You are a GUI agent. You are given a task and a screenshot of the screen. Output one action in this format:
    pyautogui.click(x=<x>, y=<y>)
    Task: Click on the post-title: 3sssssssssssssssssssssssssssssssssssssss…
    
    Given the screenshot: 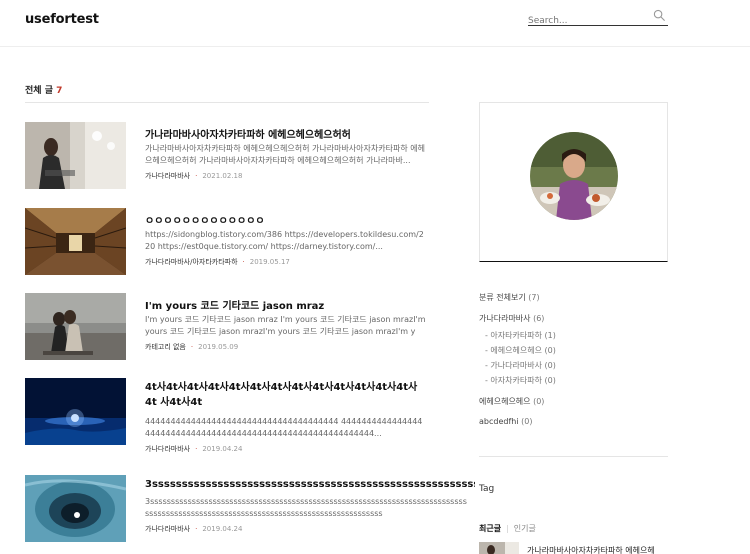 What is the action you would take?
    pyautogui.click(x=310, y=484)
    